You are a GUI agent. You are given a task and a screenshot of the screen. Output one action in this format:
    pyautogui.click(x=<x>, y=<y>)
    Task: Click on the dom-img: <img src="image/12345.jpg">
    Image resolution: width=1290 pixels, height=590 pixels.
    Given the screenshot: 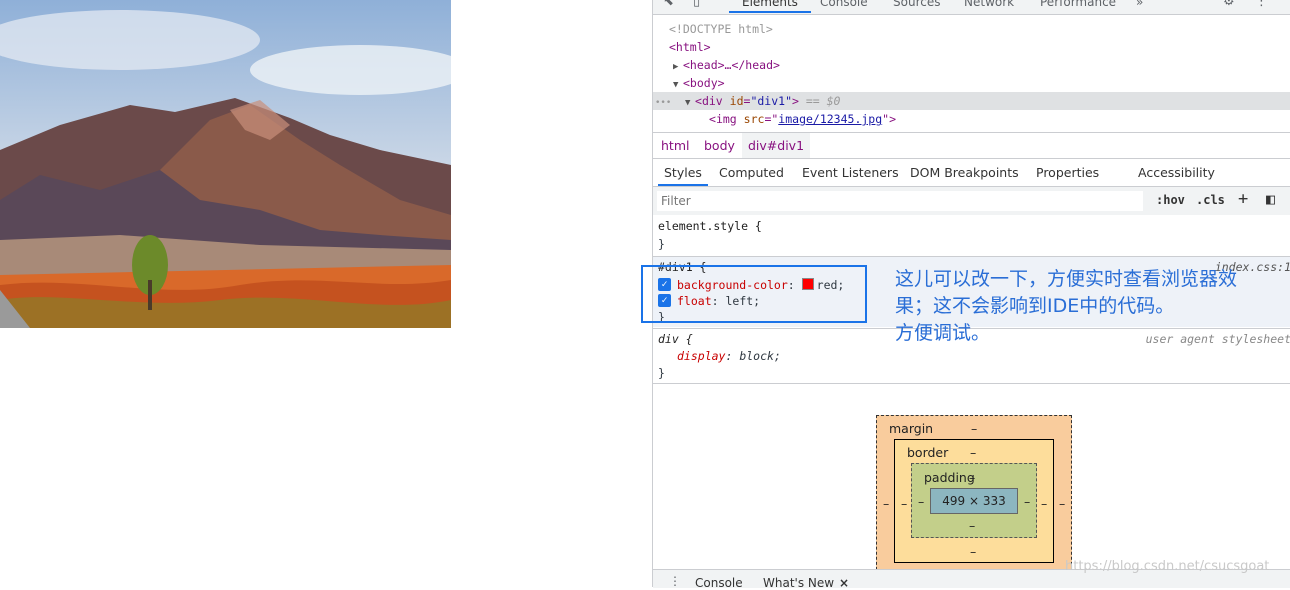 What is the action you would take?
    pyautogui.click(x=774, y=119)
    